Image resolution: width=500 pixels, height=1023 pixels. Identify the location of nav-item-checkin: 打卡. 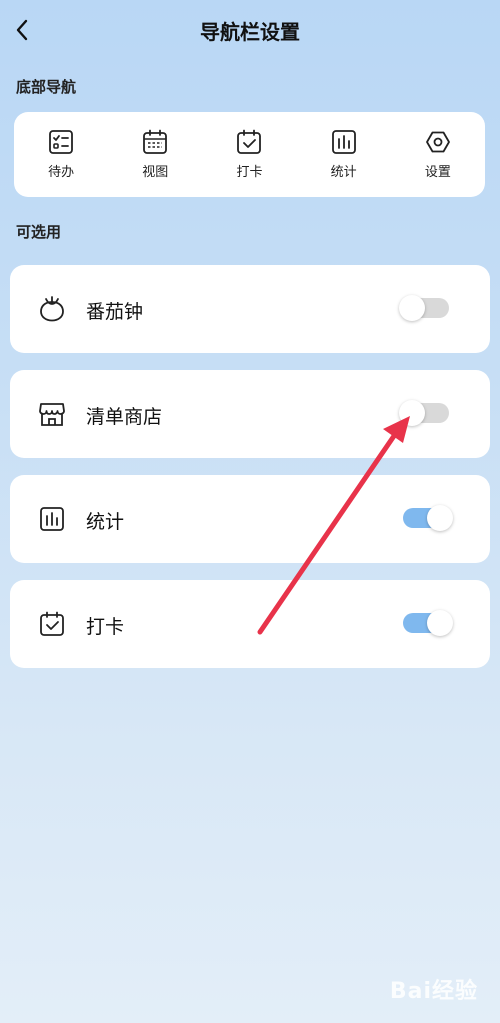
(249, 154).